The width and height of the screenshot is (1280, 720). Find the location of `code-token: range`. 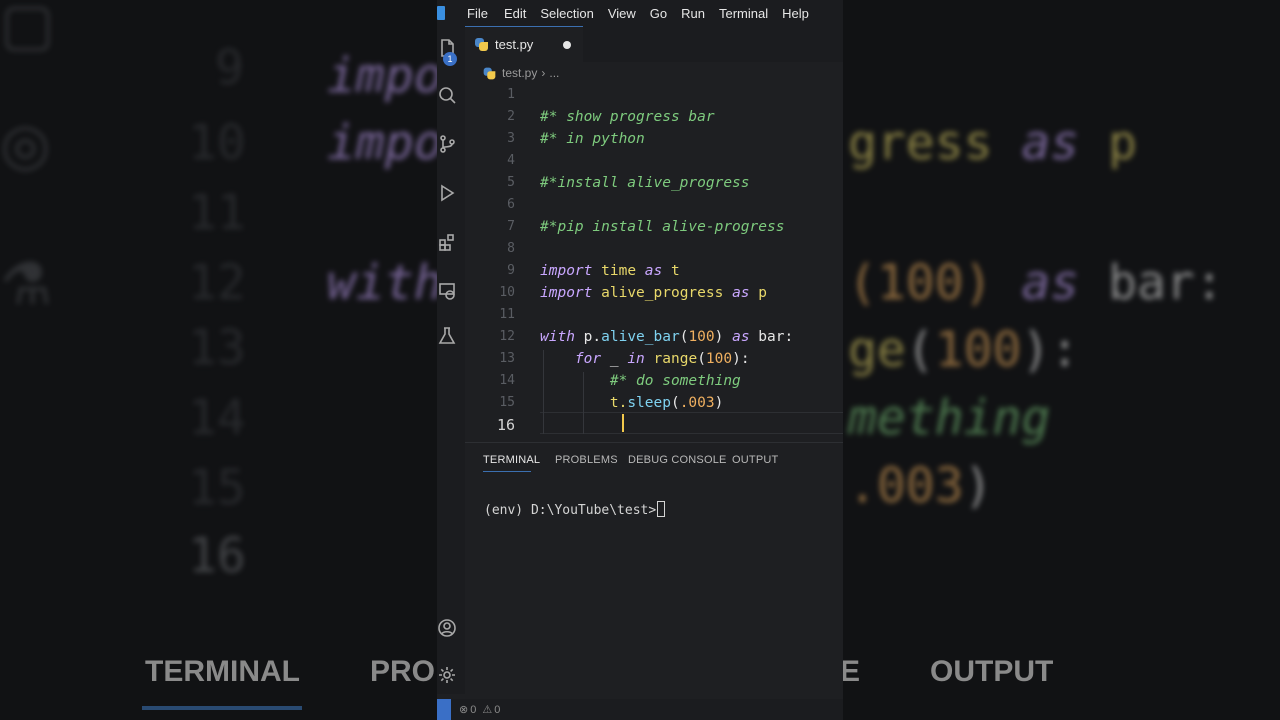

code-token: range is located at coordinates (675, 359).